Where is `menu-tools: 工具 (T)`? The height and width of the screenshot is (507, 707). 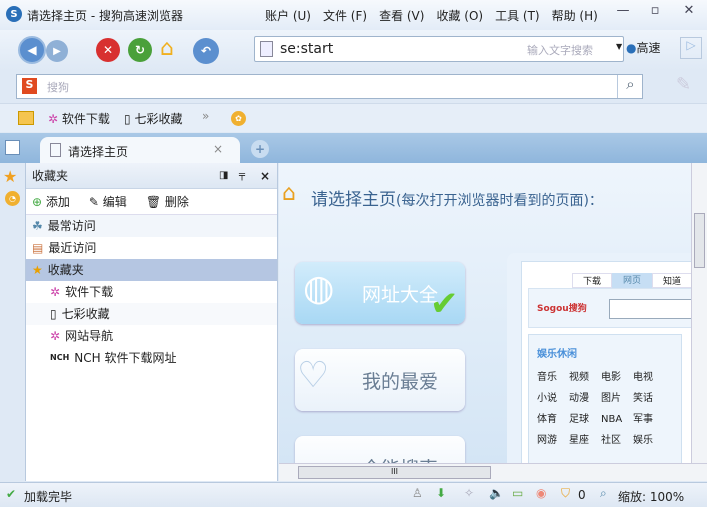 menu-tools: 工具 (T) is located at coordinates (517, 16).